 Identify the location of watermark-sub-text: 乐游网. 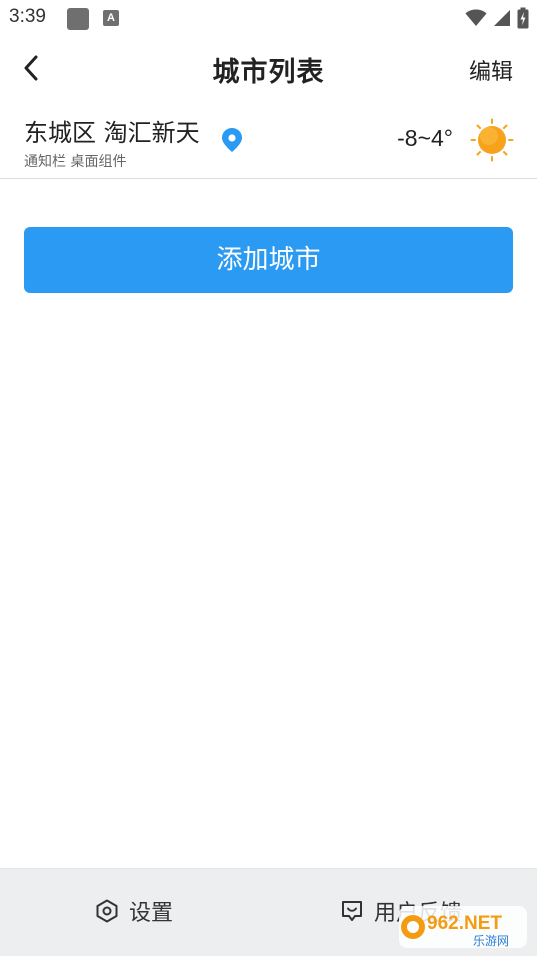
(491, 941).